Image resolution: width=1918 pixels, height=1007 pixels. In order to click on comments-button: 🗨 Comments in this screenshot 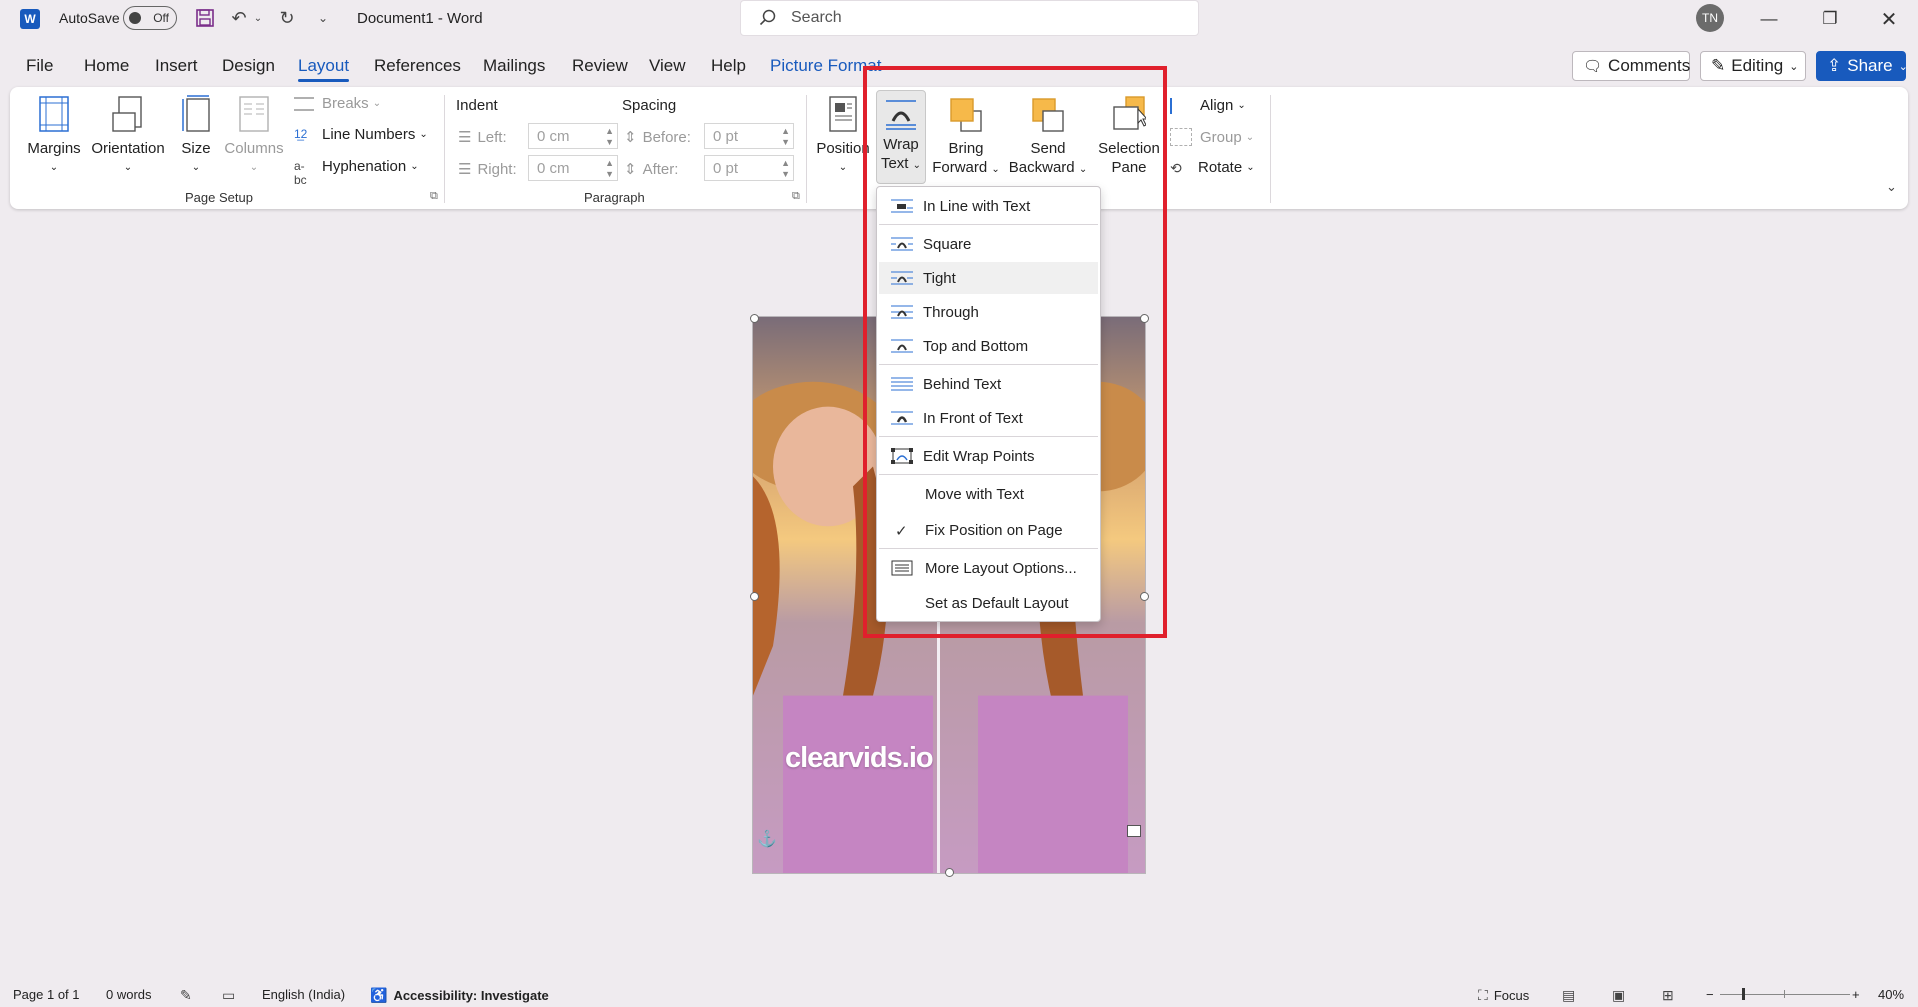, I will do `click(1631, 66)`.